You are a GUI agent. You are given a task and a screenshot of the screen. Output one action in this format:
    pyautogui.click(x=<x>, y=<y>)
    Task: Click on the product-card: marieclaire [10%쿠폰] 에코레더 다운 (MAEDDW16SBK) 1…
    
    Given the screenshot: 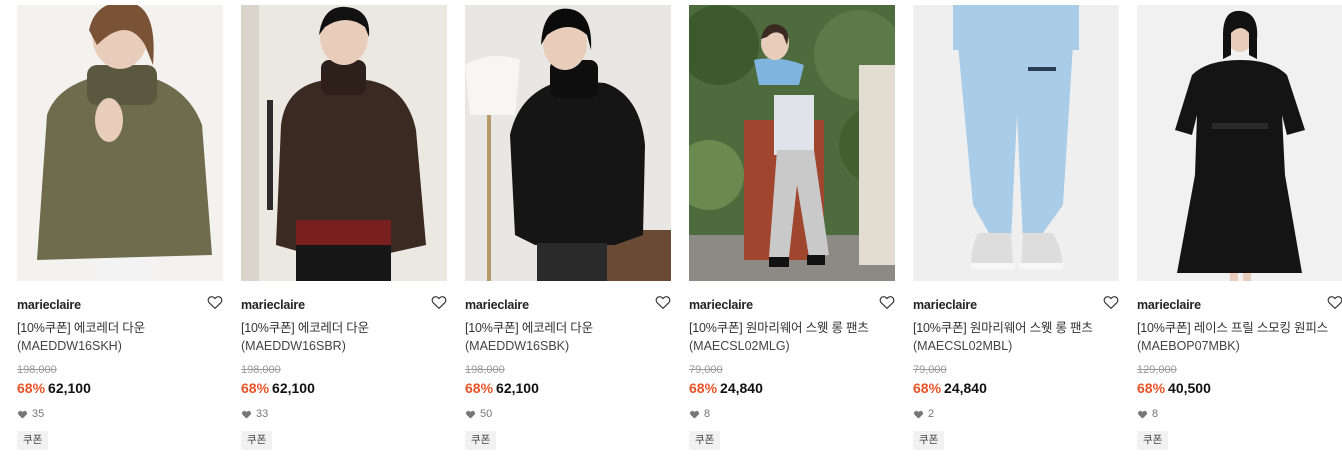 What is the action you would take?
    pyautogui.click(x=568, y=227)
    